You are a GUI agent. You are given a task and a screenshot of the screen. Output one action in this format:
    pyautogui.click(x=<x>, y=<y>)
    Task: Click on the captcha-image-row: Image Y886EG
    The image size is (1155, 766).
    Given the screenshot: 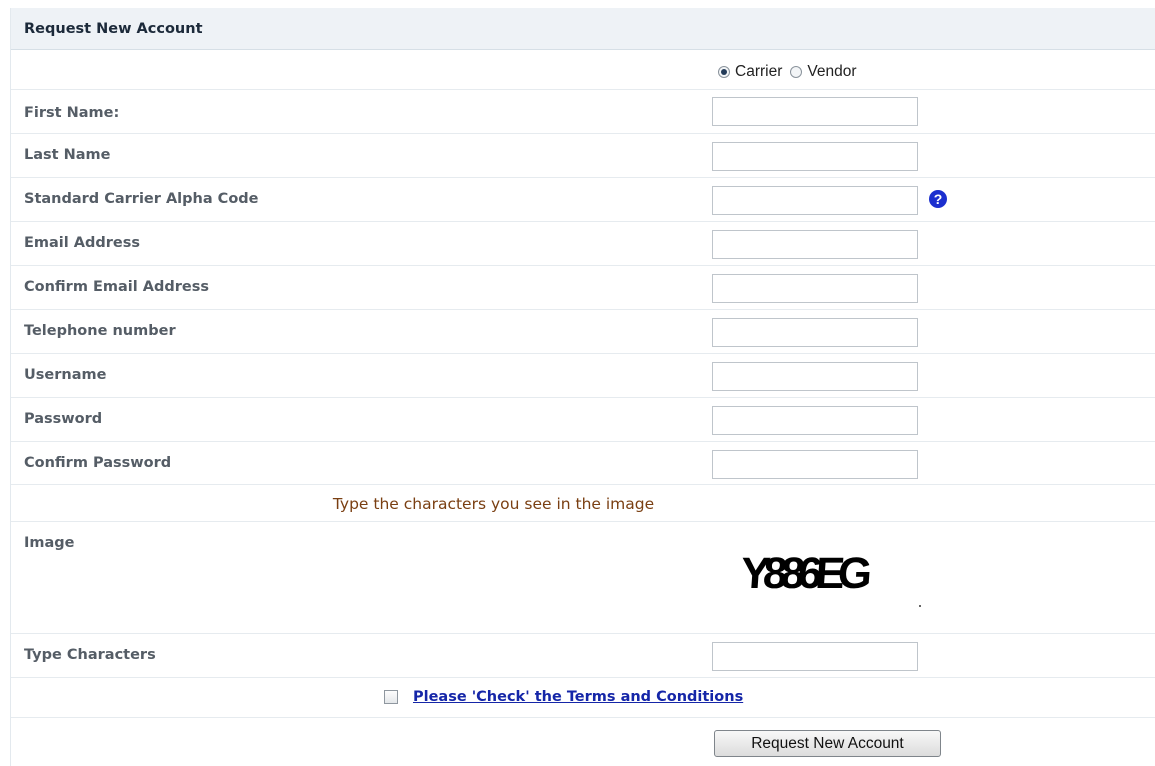 What is the action you would take?
    pyautogui.click(x=583, y=578)
    